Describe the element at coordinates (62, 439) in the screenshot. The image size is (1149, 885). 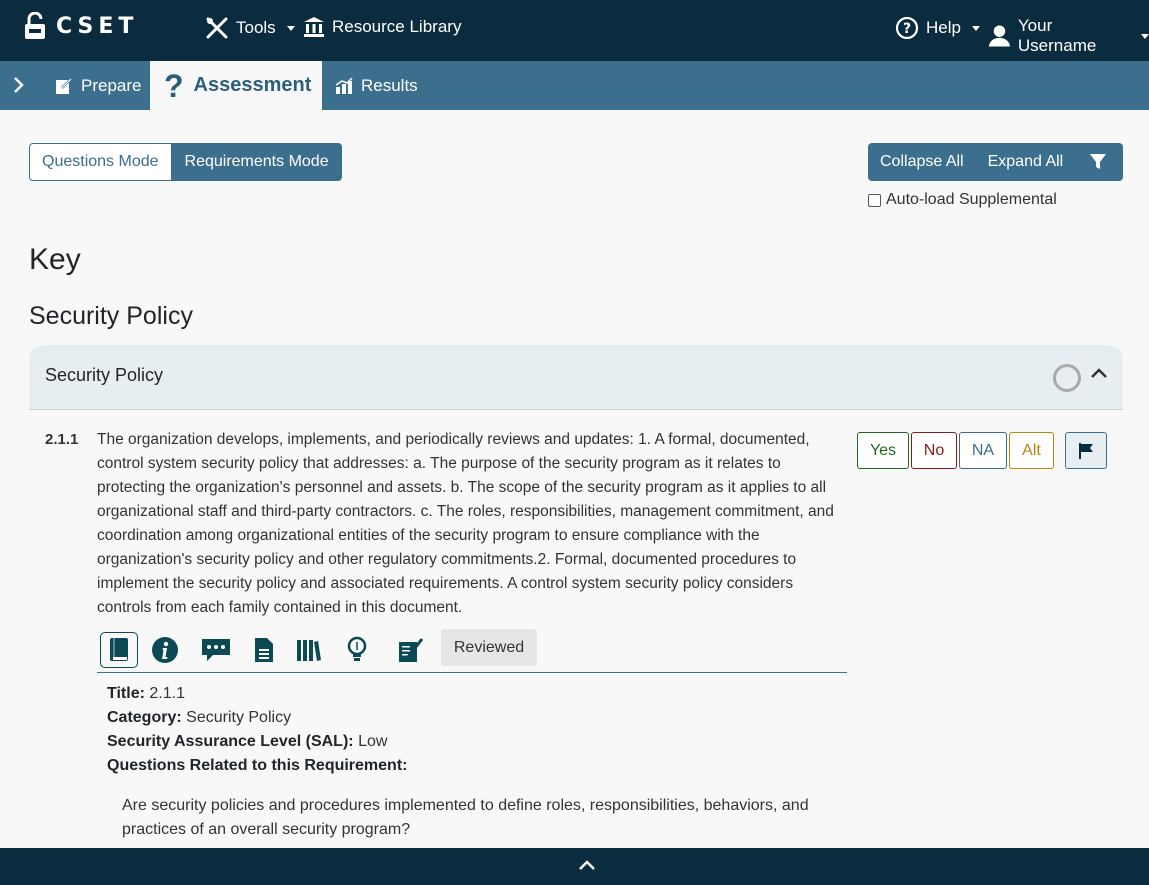
I see `requirement-number: 2.1.1` at that location.